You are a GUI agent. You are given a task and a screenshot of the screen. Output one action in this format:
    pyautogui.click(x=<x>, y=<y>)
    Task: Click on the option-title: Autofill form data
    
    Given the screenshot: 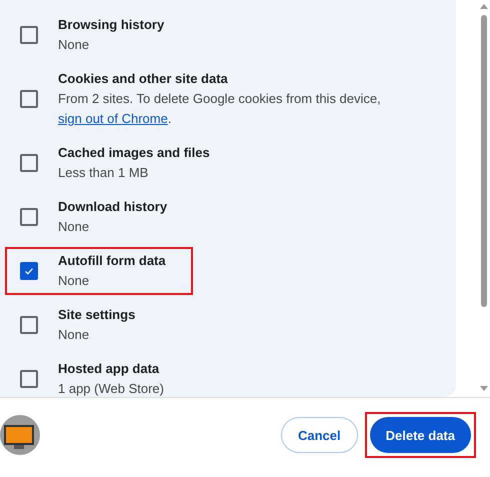 What is the action you would take?
    pyautogui.click(x=112, y=261)
    